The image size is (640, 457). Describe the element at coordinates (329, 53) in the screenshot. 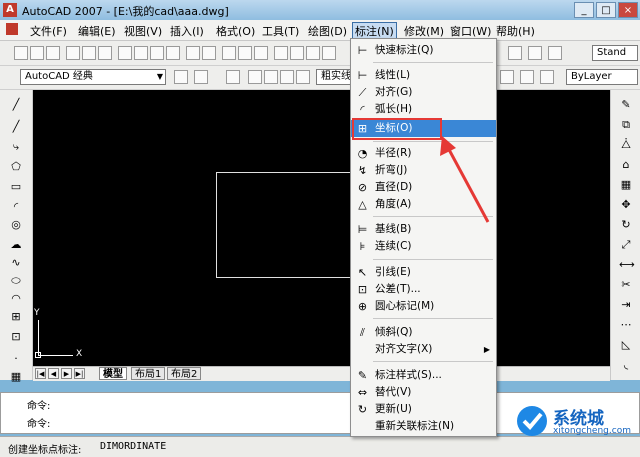

I see `markup-icon` at that location.